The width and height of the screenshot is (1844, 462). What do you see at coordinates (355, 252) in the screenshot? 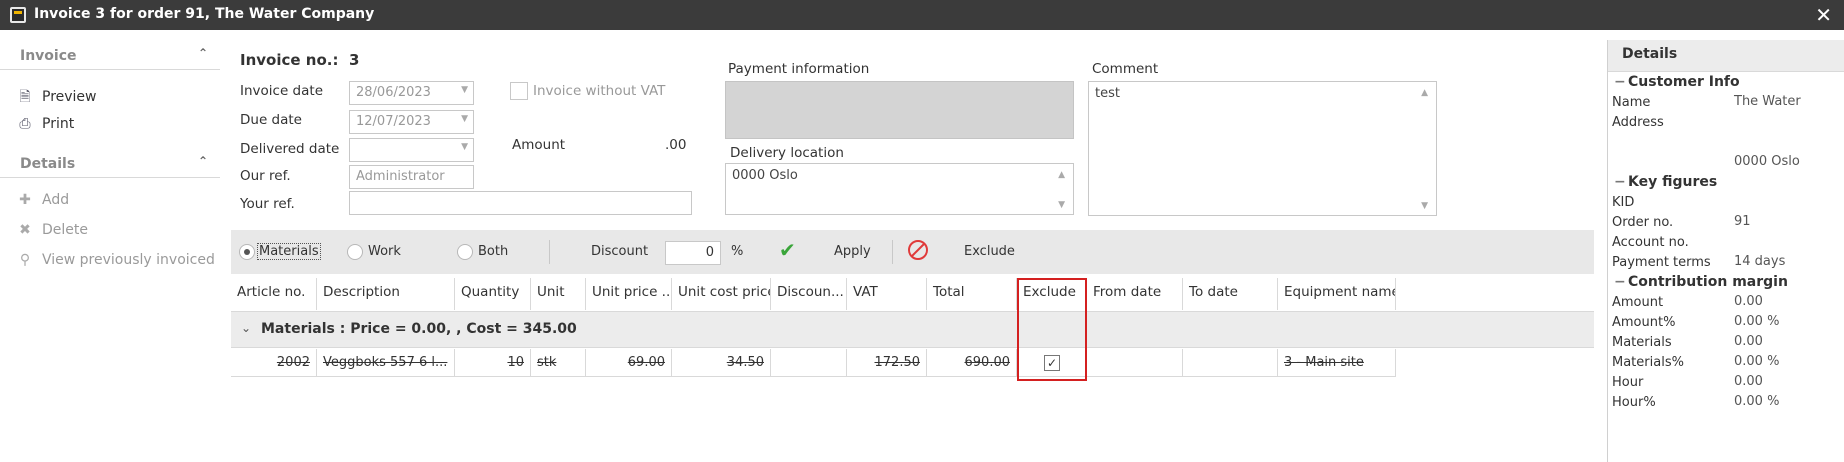
I see `work-radio` at bounding box center [355, 252].